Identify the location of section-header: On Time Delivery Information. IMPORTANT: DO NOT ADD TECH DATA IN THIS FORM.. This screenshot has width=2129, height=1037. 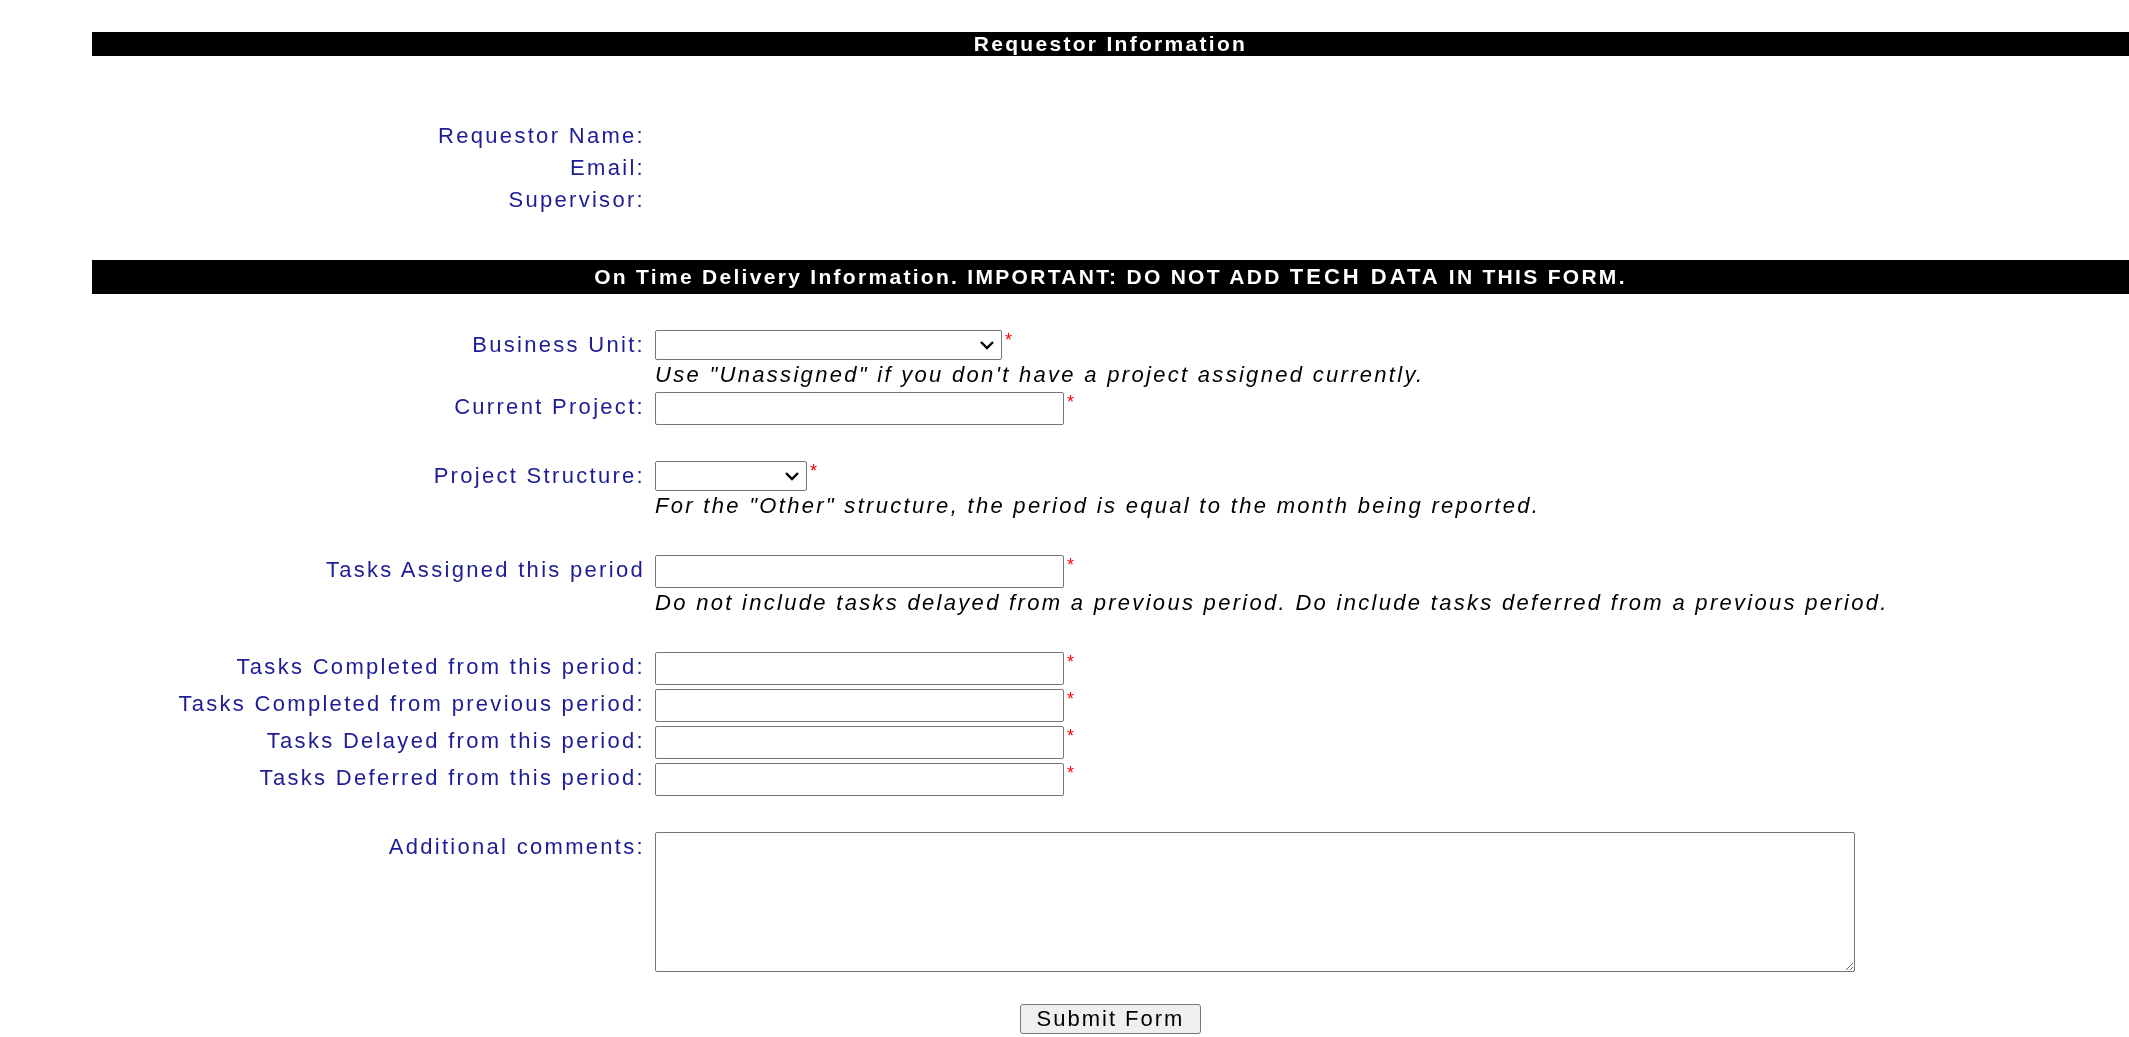
(1110, 277).